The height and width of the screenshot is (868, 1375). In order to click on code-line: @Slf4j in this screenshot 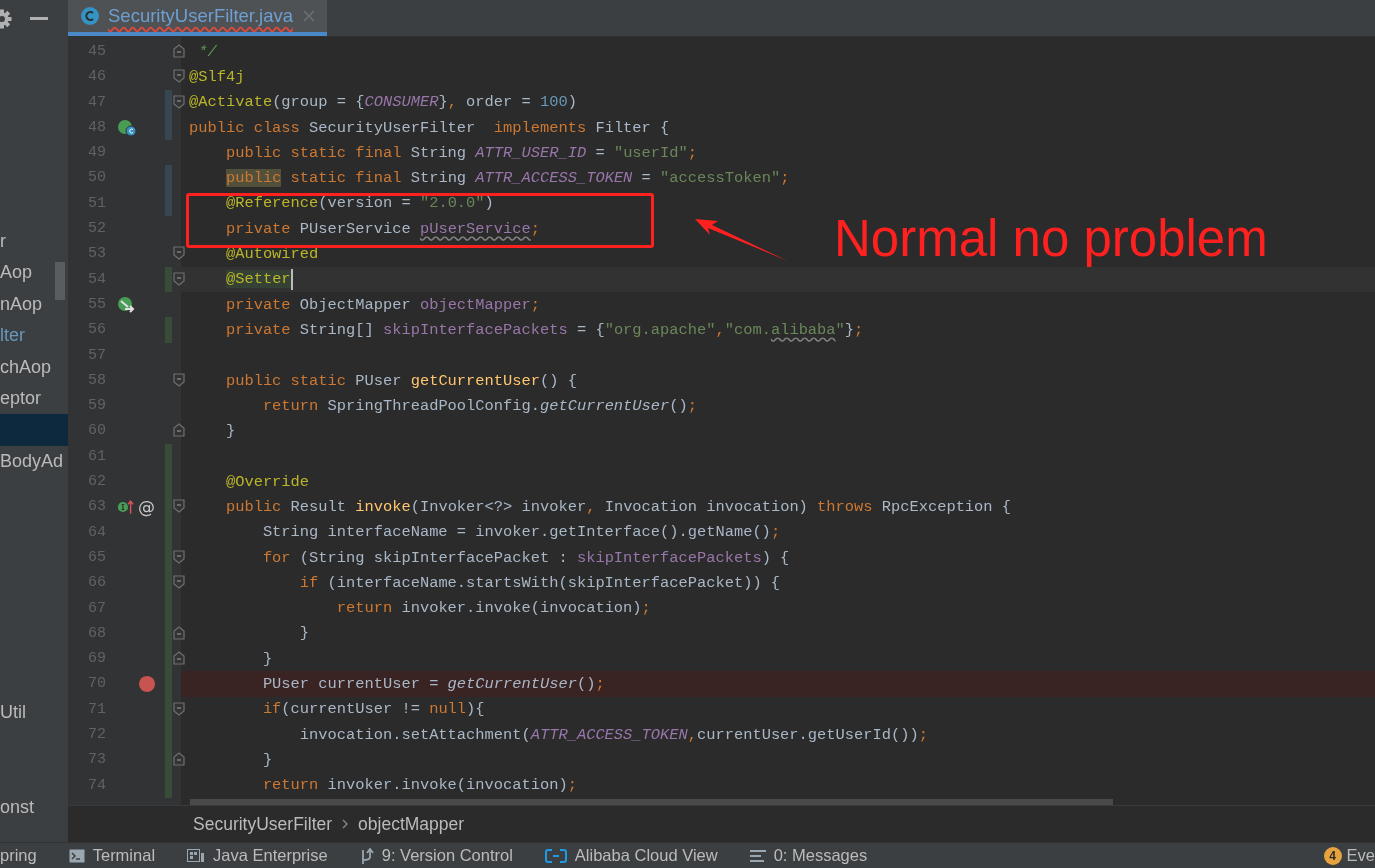, I will do `click(217, 76)`.